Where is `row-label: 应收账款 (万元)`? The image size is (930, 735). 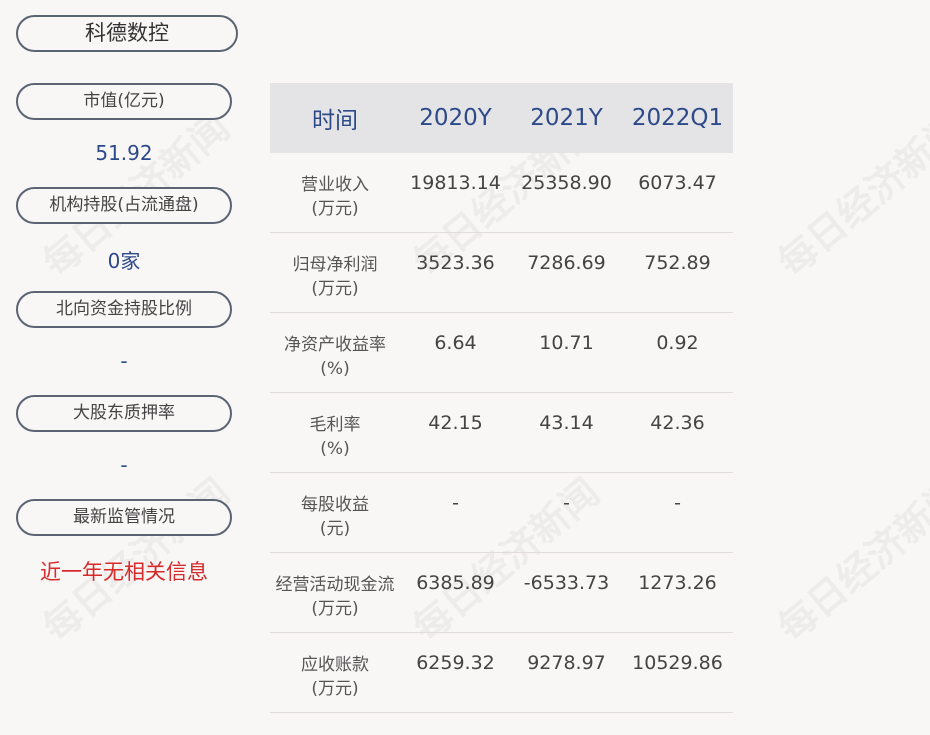 row-label: 应收账款 (万元) is located at coordinates (335, 677).